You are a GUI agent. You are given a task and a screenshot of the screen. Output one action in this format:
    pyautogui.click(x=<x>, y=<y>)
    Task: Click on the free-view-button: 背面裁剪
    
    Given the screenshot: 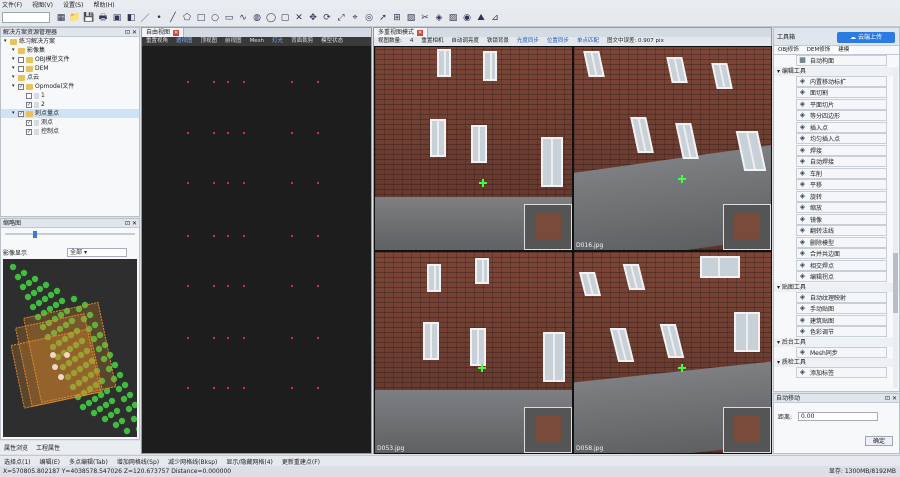 What is the action you would take?
    pyautogui.click(x=302, y=41)
    